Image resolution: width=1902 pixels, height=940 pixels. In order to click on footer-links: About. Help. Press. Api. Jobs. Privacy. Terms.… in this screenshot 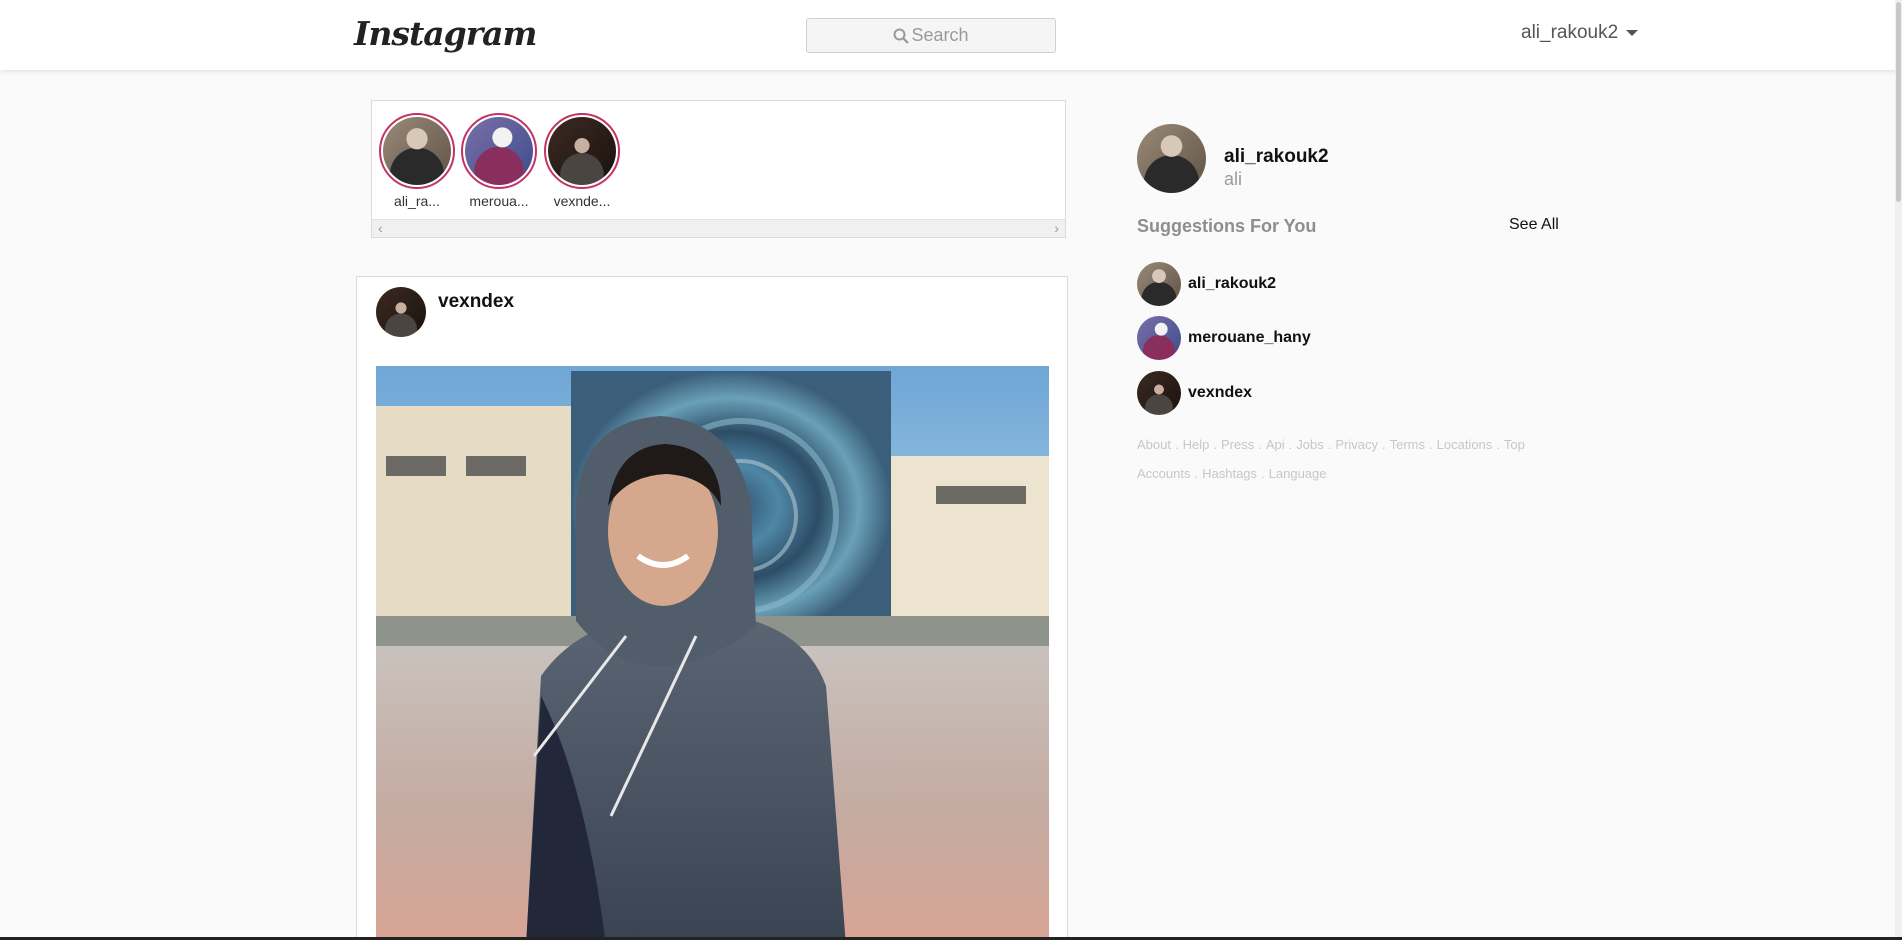, I will do `click(1337, 459)`.